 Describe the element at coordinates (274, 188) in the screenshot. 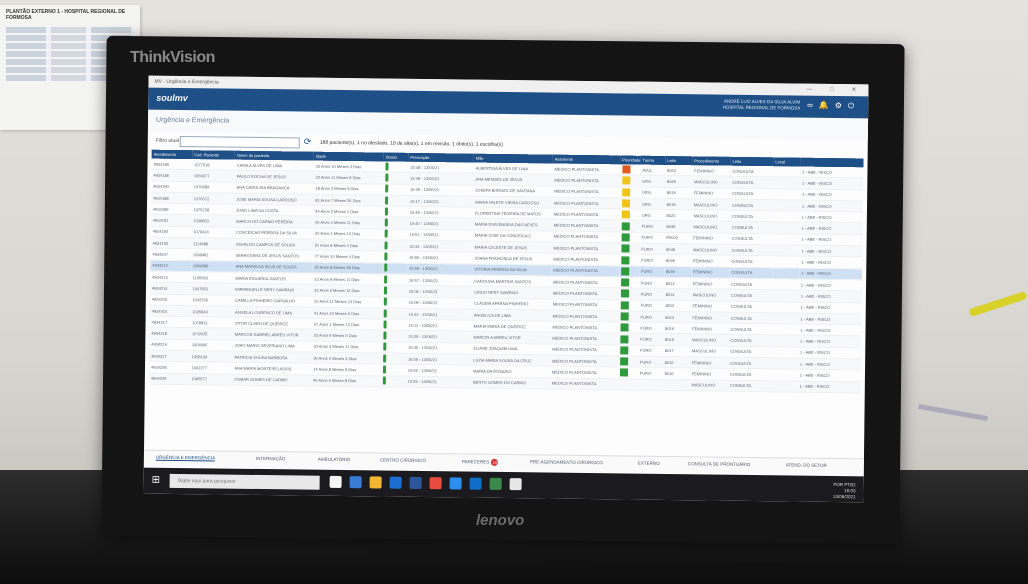

I see `table-cell: ANA CAROLINA BRAGANCA` at that location.